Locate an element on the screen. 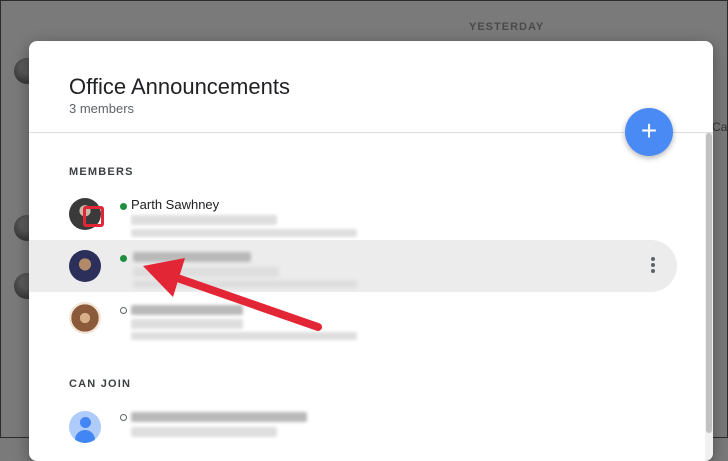  add-people-button: + is located at coordinates (649, 132).